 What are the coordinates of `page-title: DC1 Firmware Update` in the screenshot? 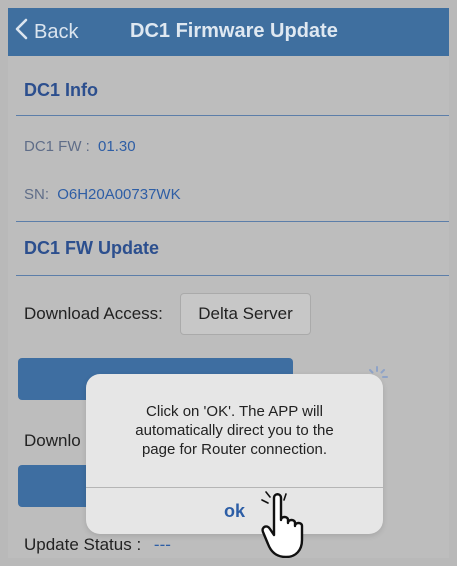 It's located at (234, 31).